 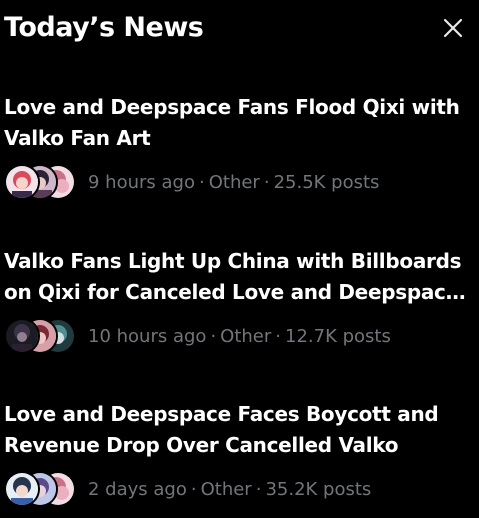 I want to click on news-time: 10 hours ago, so click(x=147, y=336).